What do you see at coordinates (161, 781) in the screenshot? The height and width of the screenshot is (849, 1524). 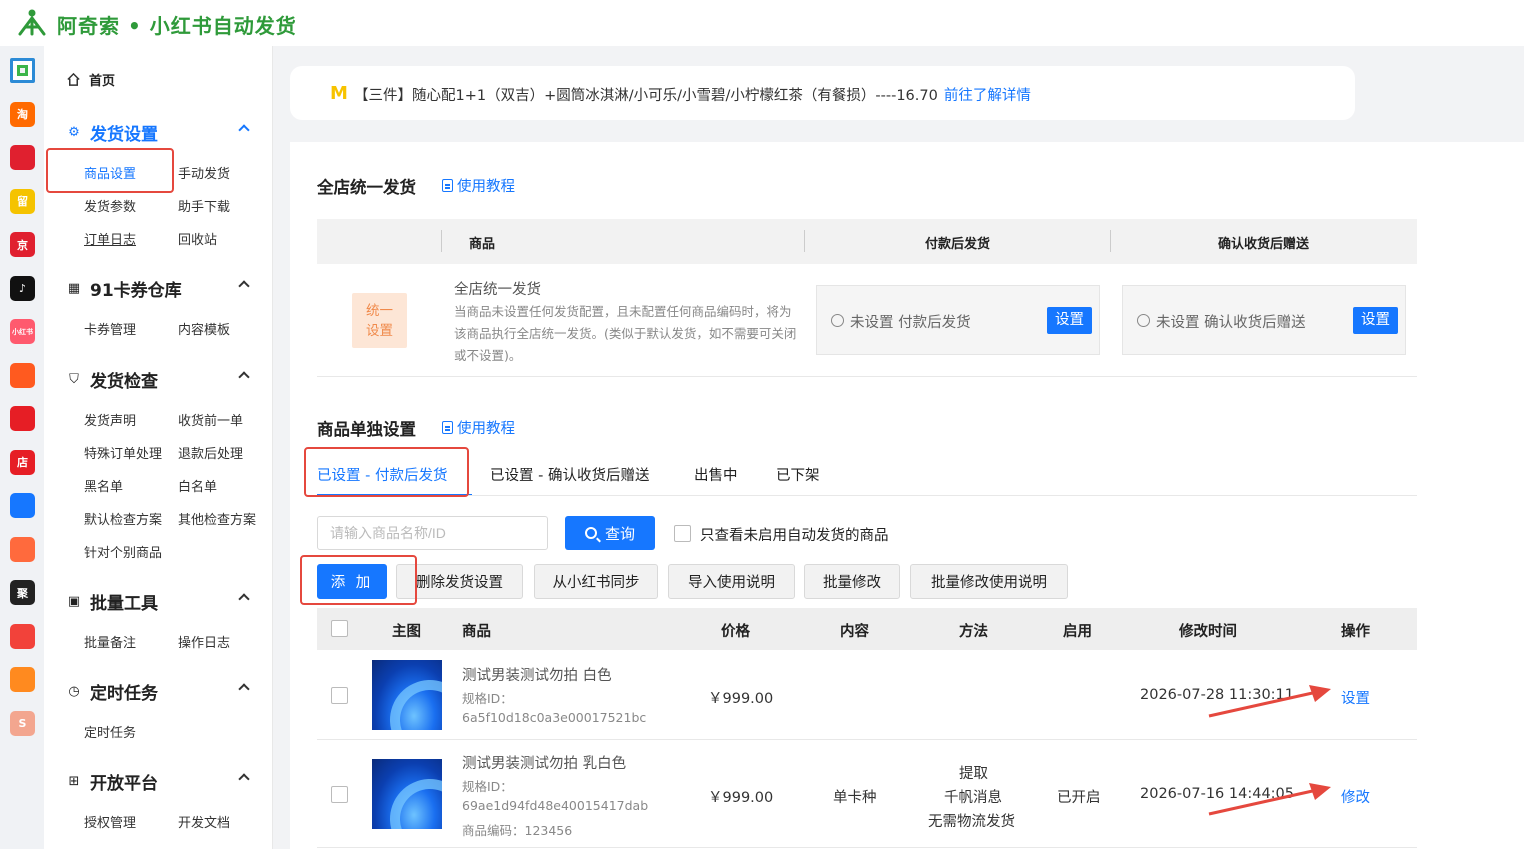 I see `group-open-platform: ⊞ 开放平台` at bounding box center [161, 781].